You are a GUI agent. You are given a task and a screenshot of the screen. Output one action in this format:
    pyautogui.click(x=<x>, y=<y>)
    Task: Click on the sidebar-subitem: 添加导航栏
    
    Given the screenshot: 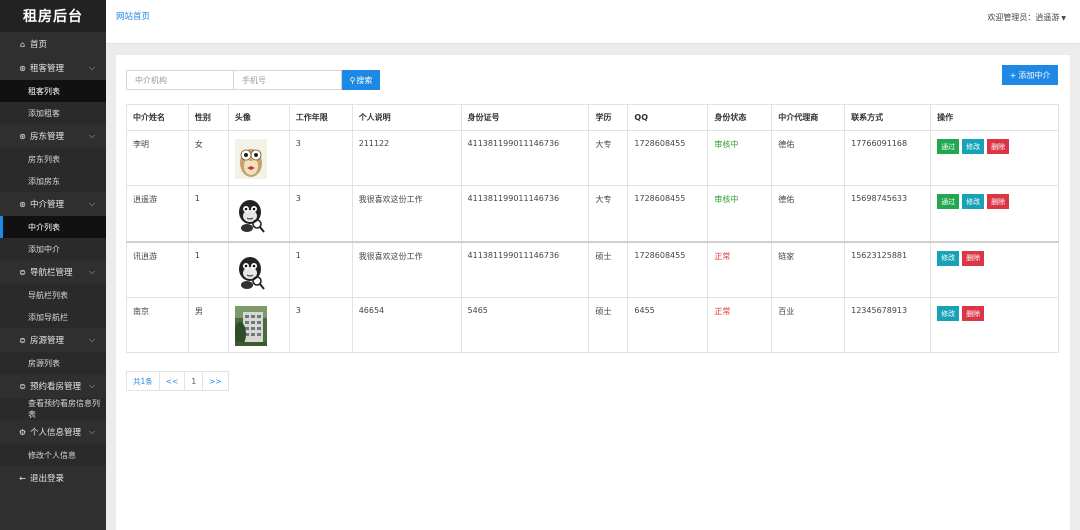 What is the action you would take?
    pyautogui.click(x=53, y=317)
    